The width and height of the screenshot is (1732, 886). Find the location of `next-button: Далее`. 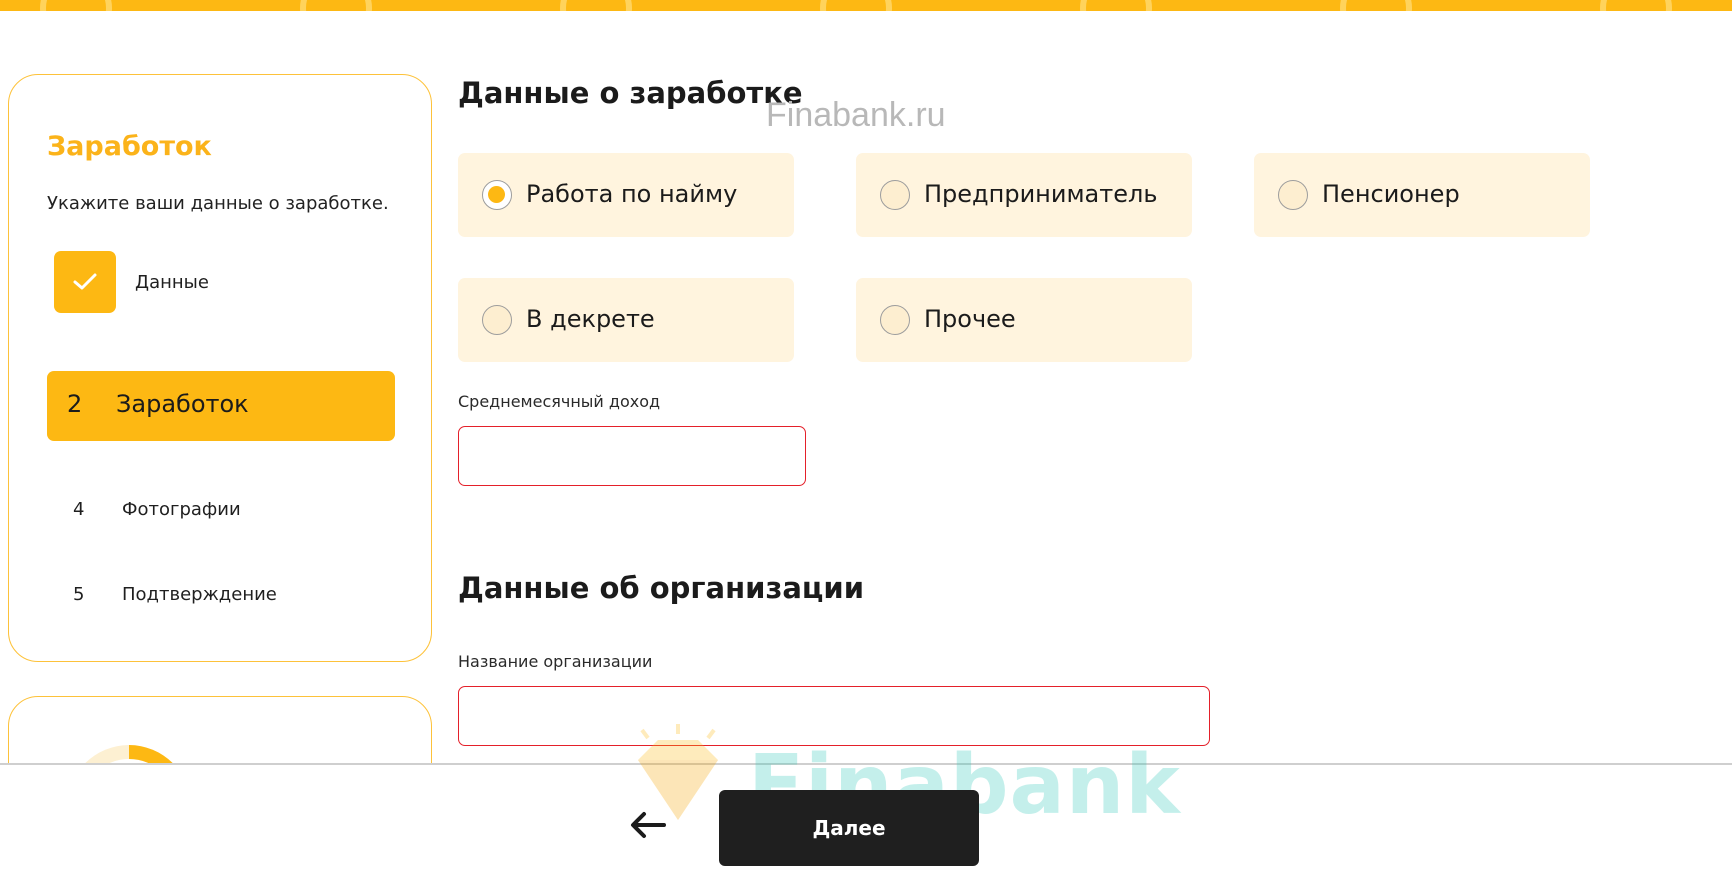

next-button: Далее is located at coordinates (849, 828).